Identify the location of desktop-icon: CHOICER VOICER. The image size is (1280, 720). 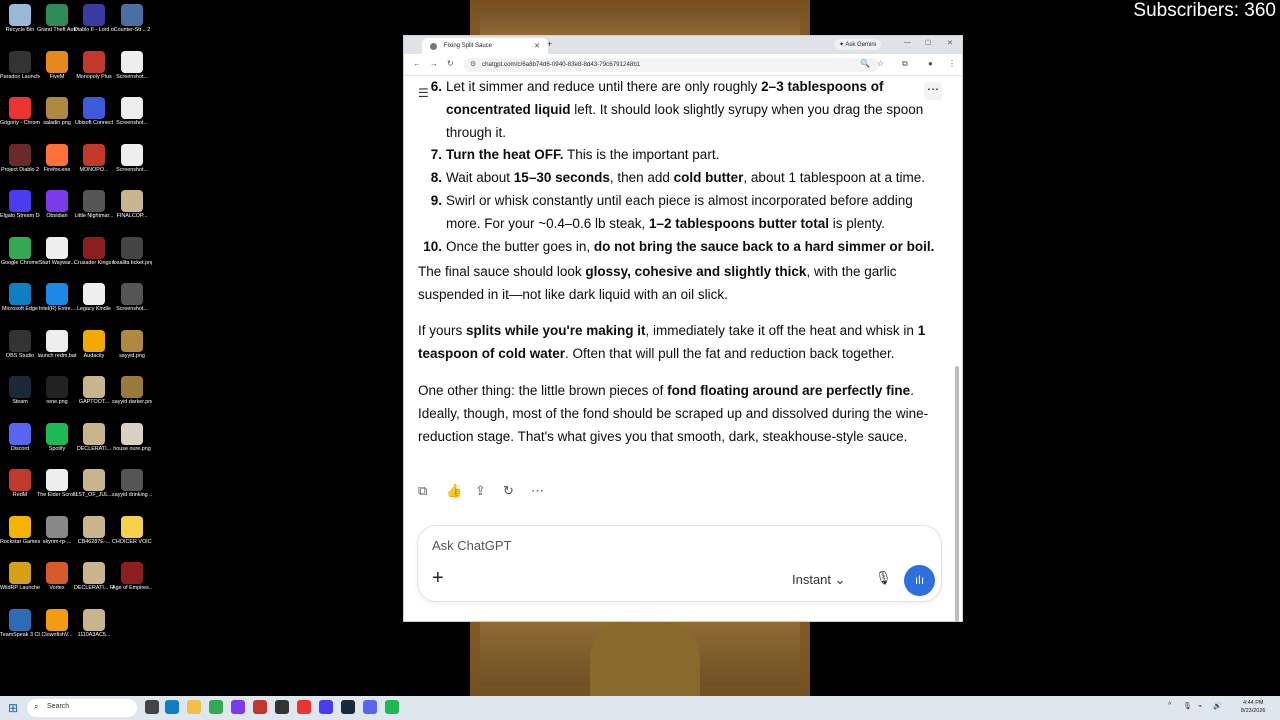
(132, 538).